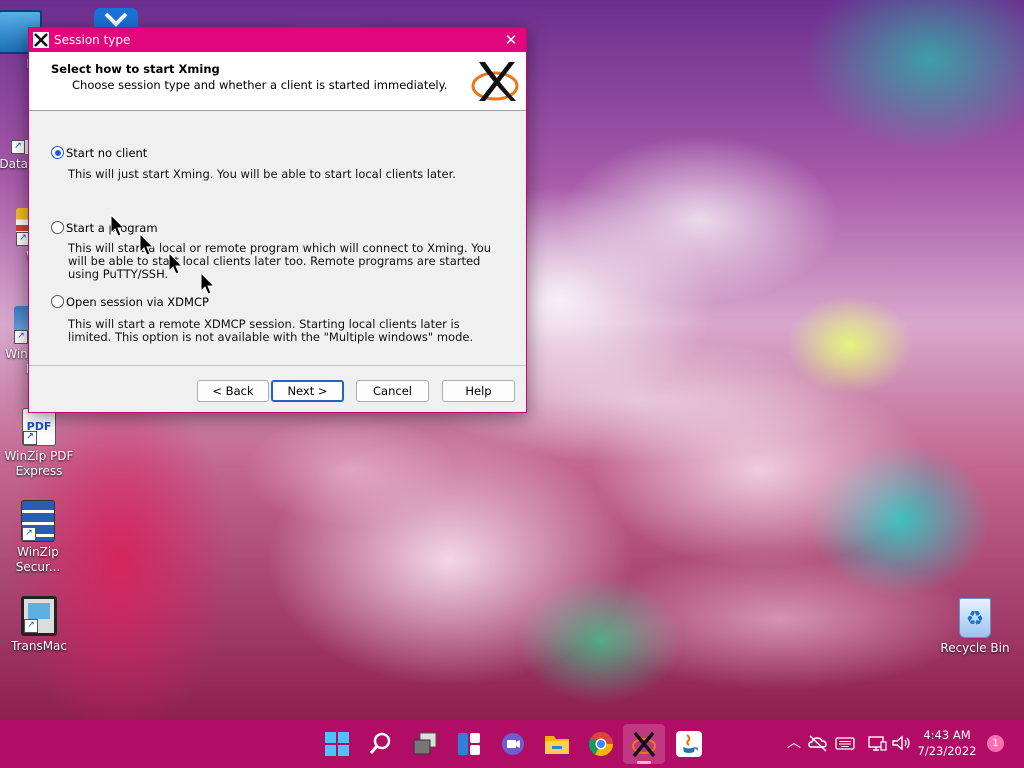 The image size is (1024, 768). I want to click on desktop-icon-recycle-bin: ♻ Recycle Bin, so click(975, 627).